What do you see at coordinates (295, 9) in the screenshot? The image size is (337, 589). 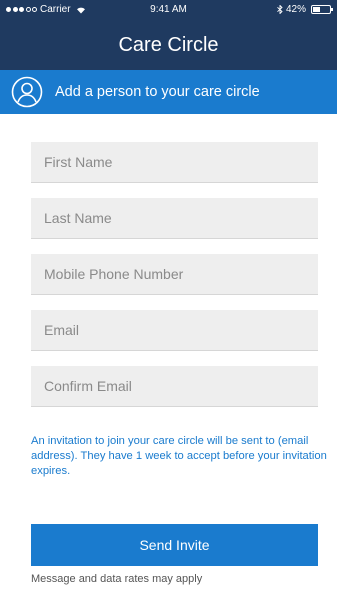 I see `battery-percent: 42%` at bounding box center [295, 9].